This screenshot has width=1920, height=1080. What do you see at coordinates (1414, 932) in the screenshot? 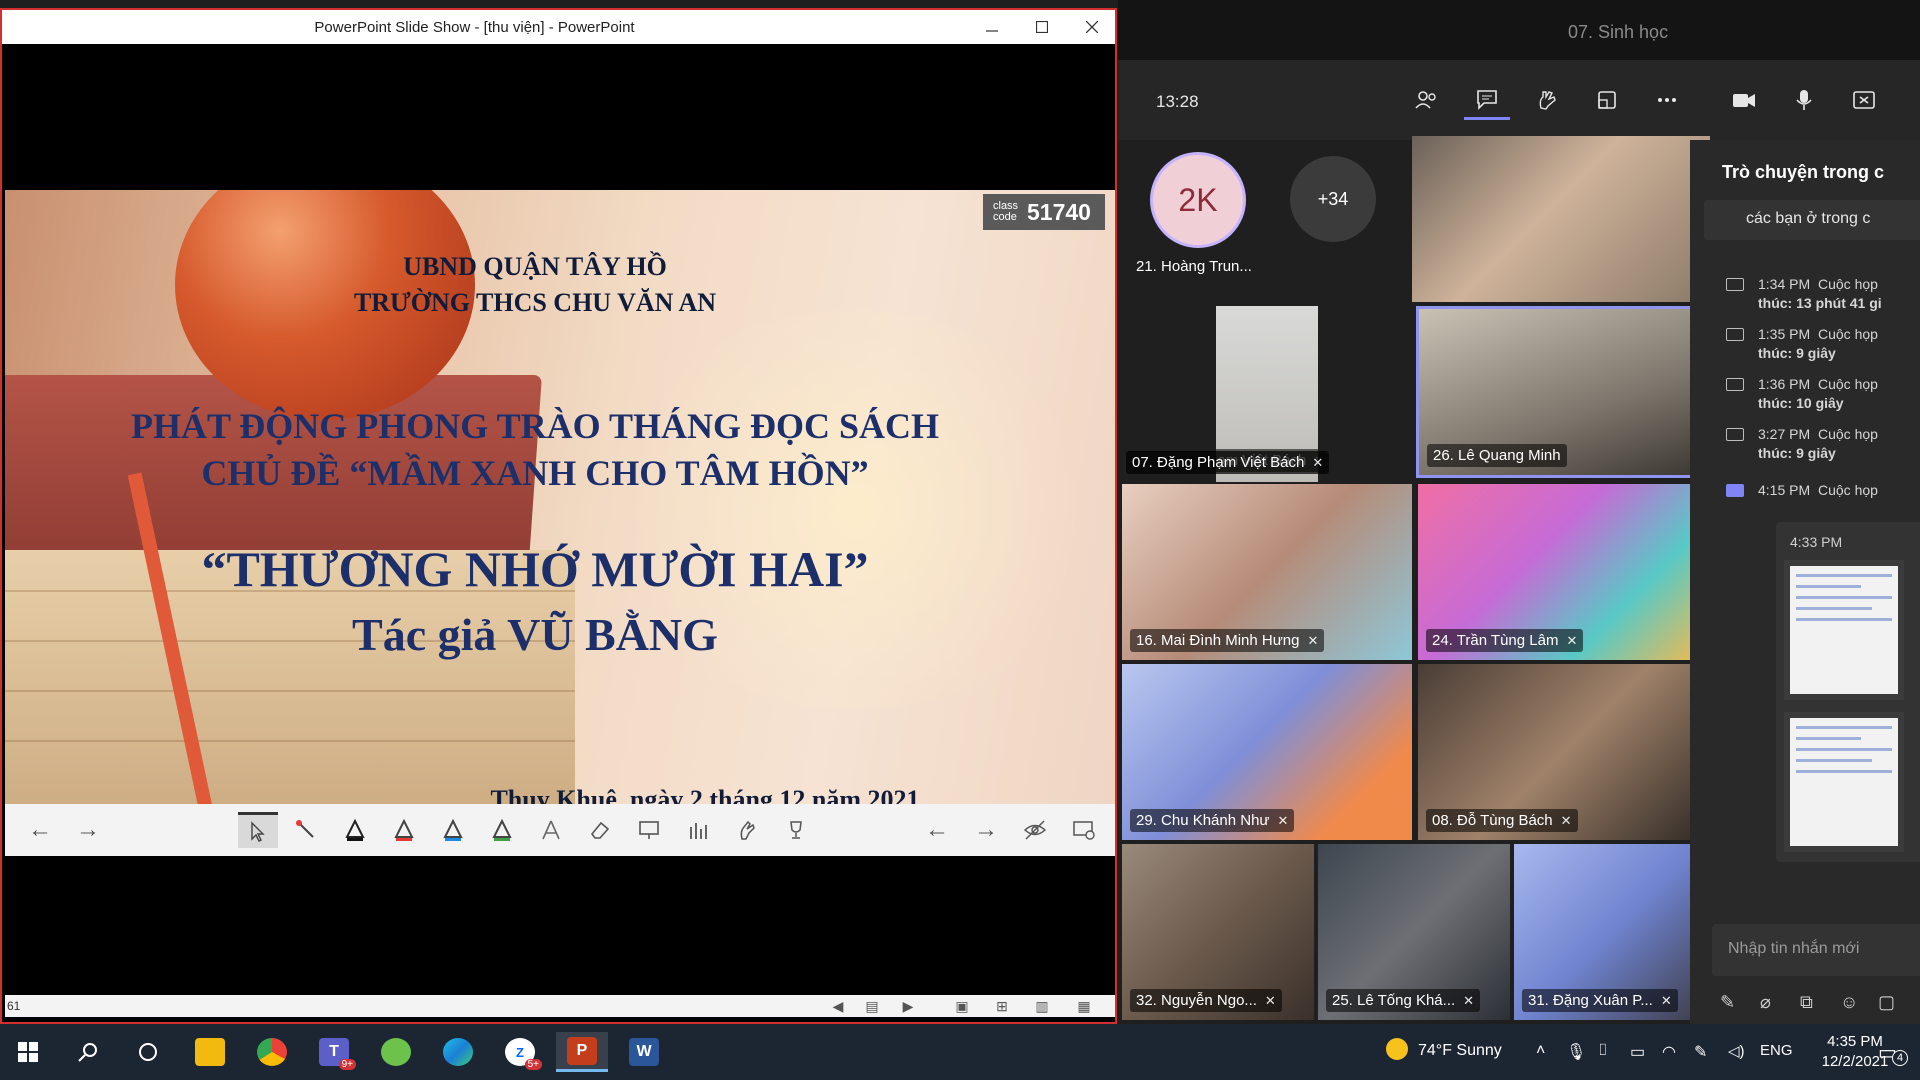
I see `video-tile: 25. Lê Tống Khá... ✕` at bounding box center [1414, 932].